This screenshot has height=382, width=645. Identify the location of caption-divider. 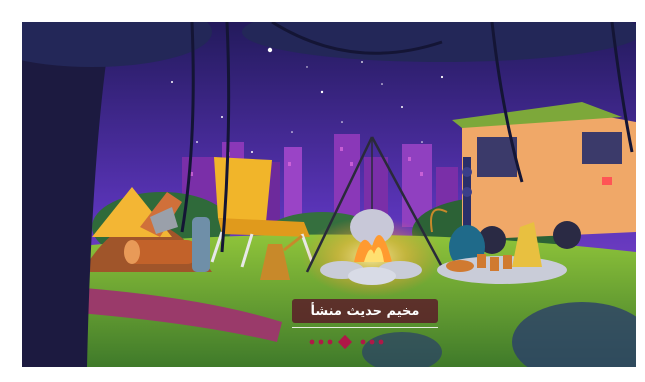
(365, 327).